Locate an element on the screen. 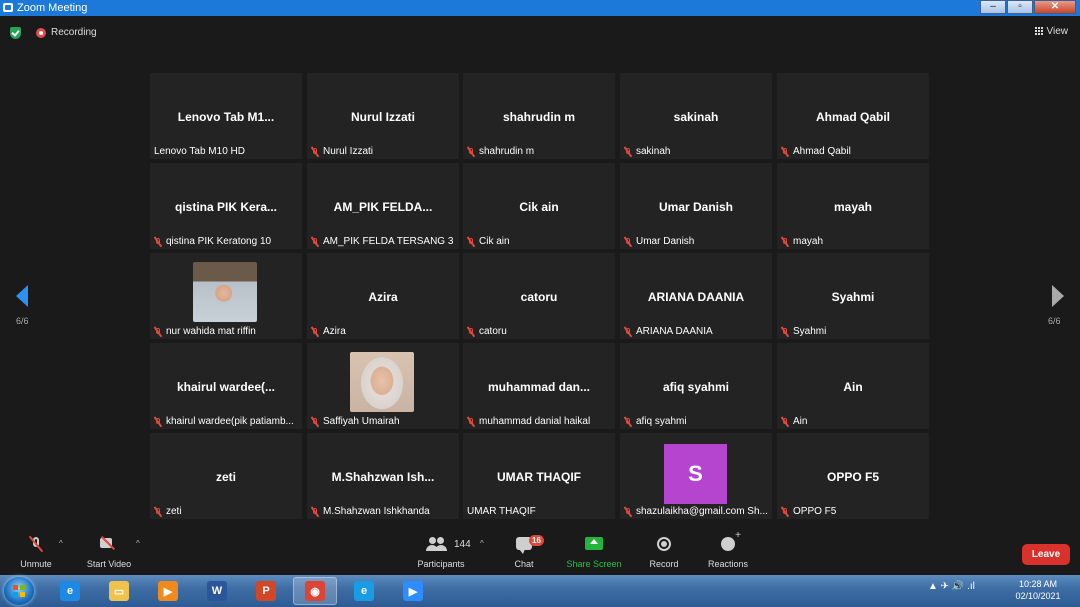 This screenshot has height=607, width=1080. powerpoint-icon: P is located at coordinates (266, 591).